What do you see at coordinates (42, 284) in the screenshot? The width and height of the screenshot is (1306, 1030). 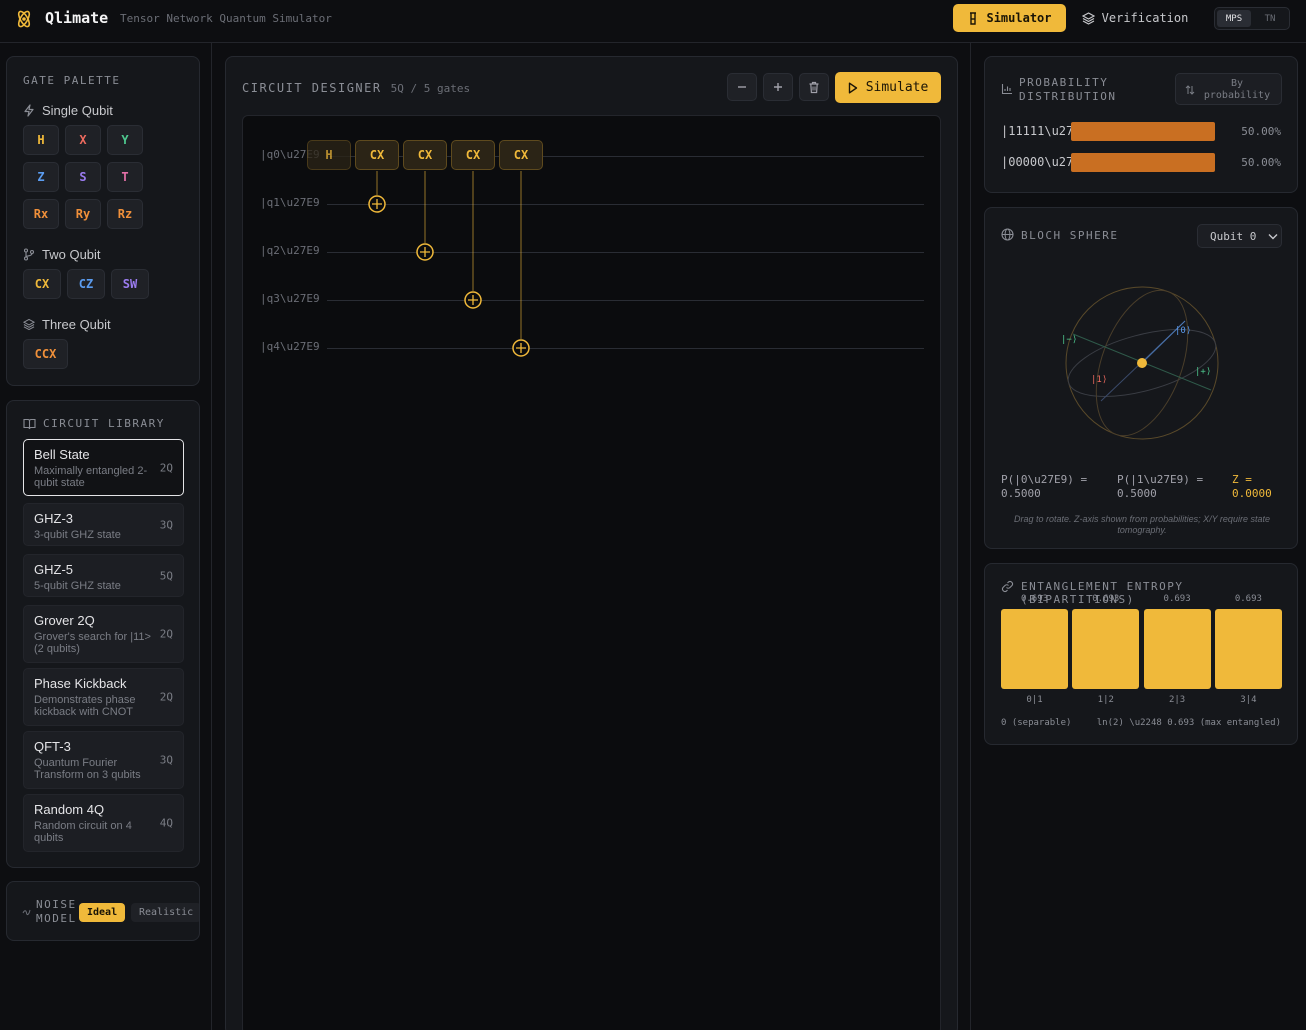 I see `gate-cx-button: CX` at bounding box center [42, 284].